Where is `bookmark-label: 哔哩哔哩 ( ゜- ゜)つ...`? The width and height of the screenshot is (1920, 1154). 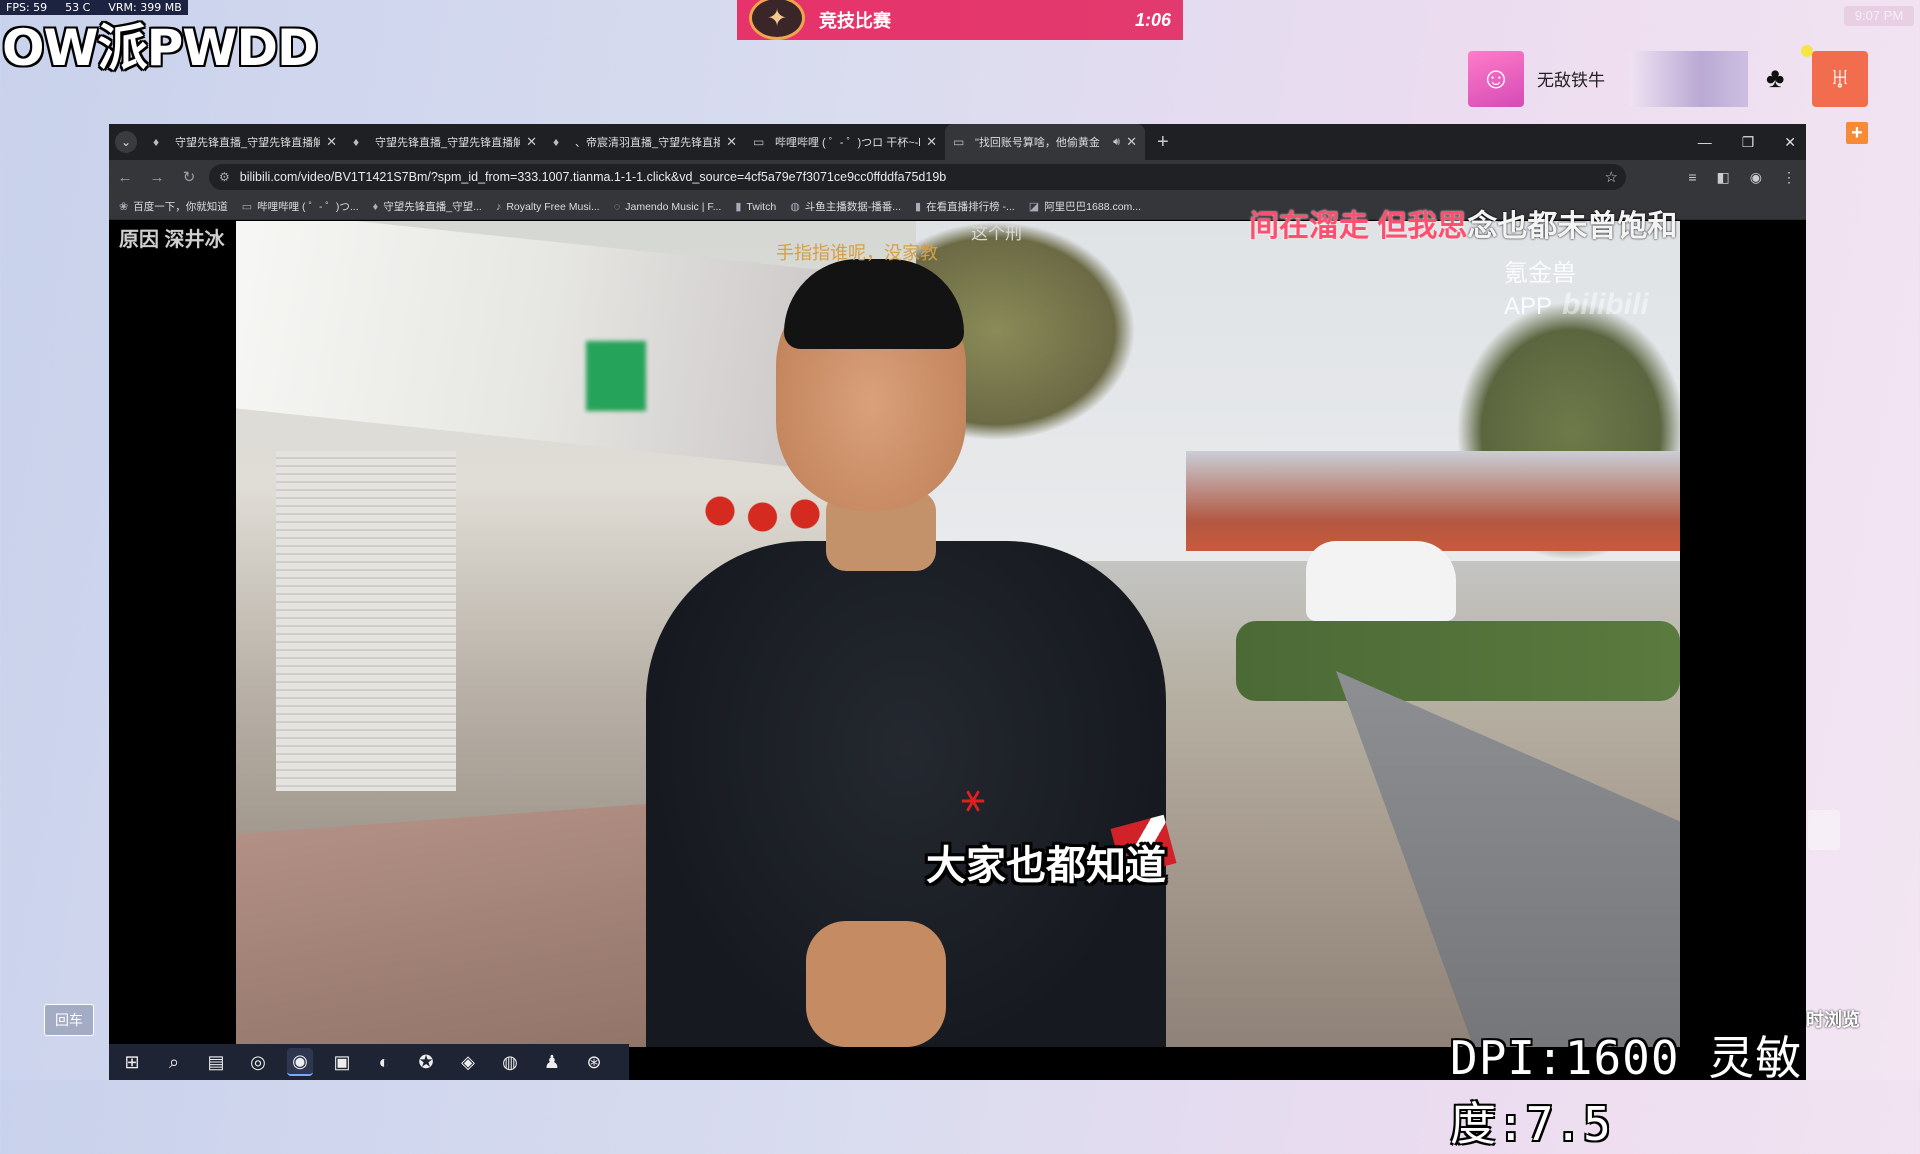
bookmark-label: 哔哩哔哩 ( ゜- ゜)つ... is located at coordinates (308, 207).